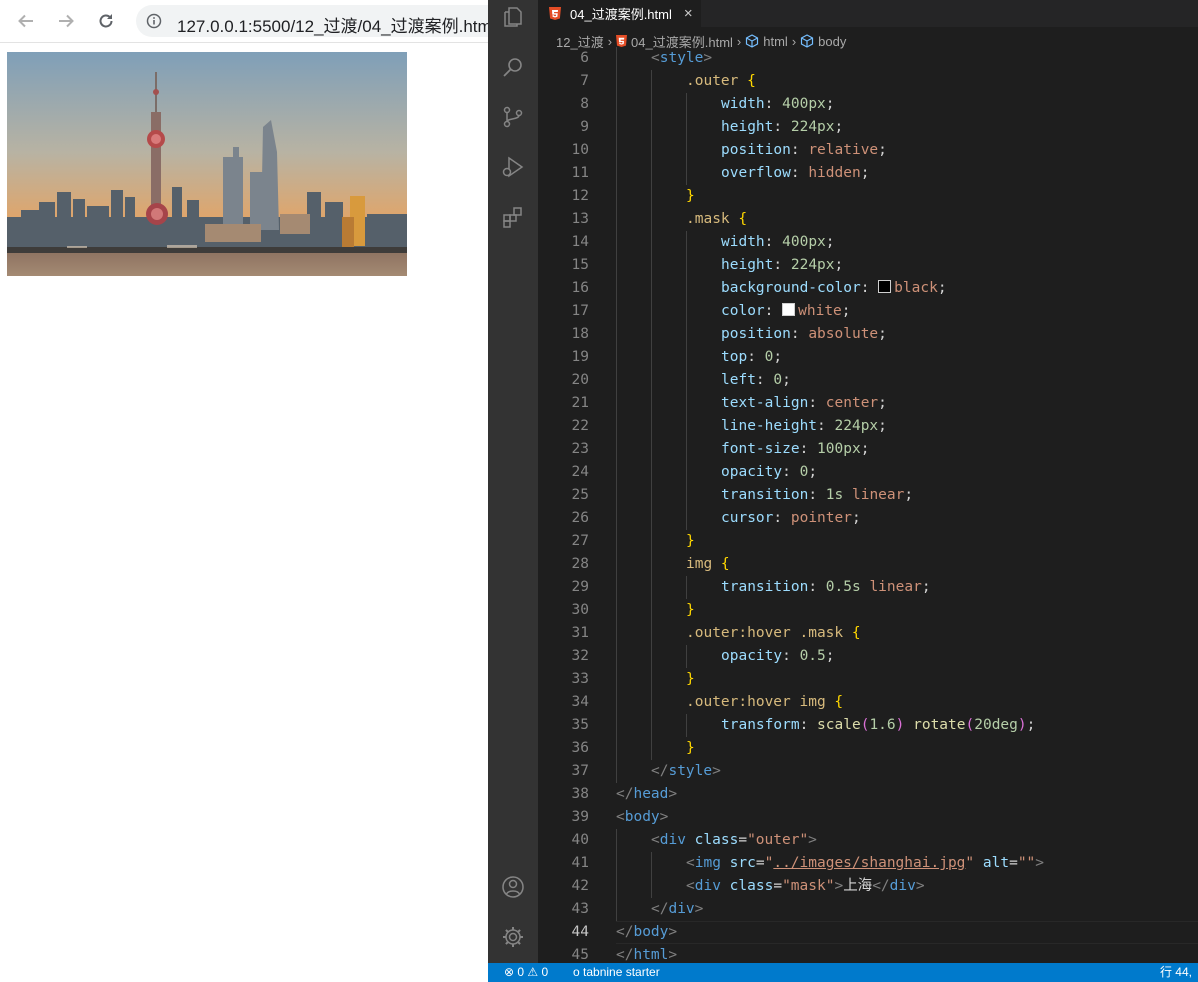  Describe the element at coordinates (868, 909) in the screenshot. I see `code-line: 43 </div>` at that location.